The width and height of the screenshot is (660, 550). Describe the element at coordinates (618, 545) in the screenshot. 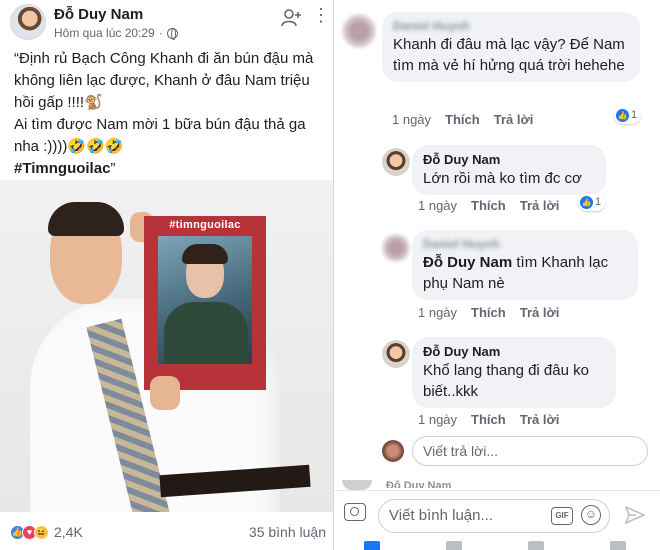

I see `nav-menu-icon` at that location.